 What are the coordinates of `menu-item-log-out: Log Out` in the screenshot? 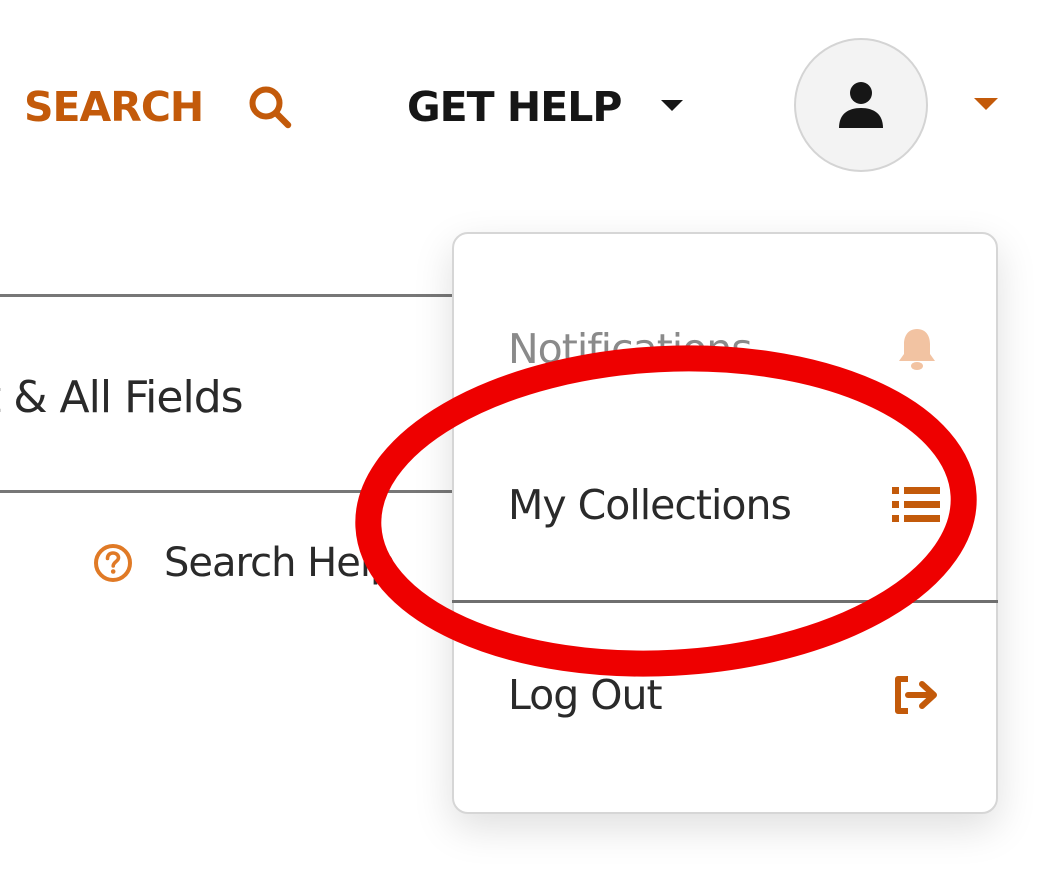 It's located at (724, 695).